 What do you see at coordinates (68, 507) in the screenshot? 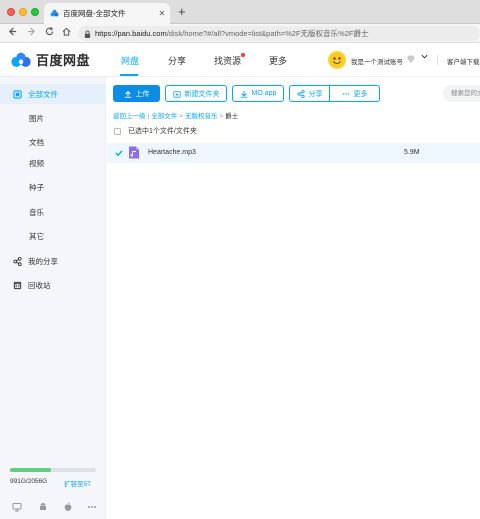
I see `apple-icon` at bounding box center [68, 507].